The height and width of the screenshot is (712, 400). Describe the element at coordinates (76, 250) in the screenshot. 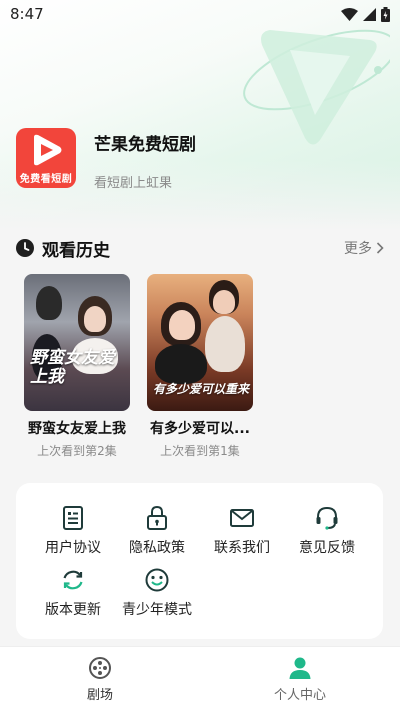

I see `history-title: 观看历史` at that location.